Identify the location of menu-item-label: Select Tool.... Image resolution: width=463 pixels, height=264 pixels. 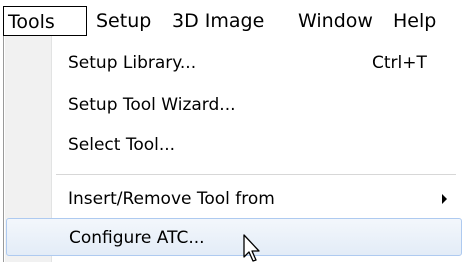
(122, 145).